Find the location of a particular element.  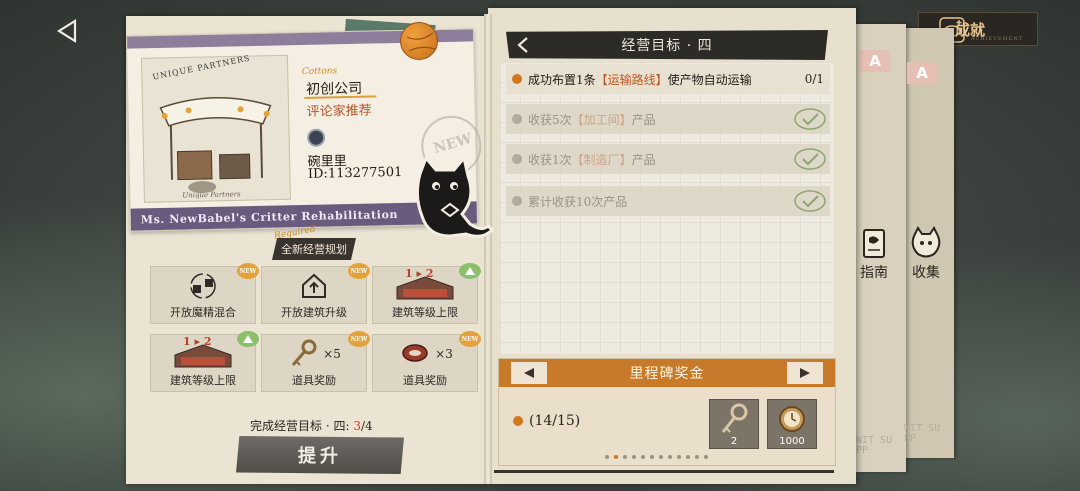

milestone-page-dots is located at coordinates (656, 457).